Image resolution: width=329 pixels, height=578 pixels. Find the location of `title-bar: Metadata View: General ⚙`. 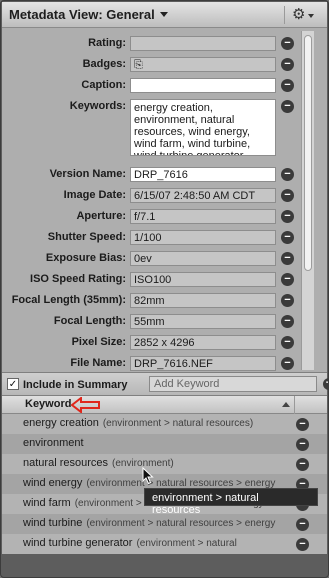

title-bar: Metadata View: General ⚙ is located at coordinates (164, 15).